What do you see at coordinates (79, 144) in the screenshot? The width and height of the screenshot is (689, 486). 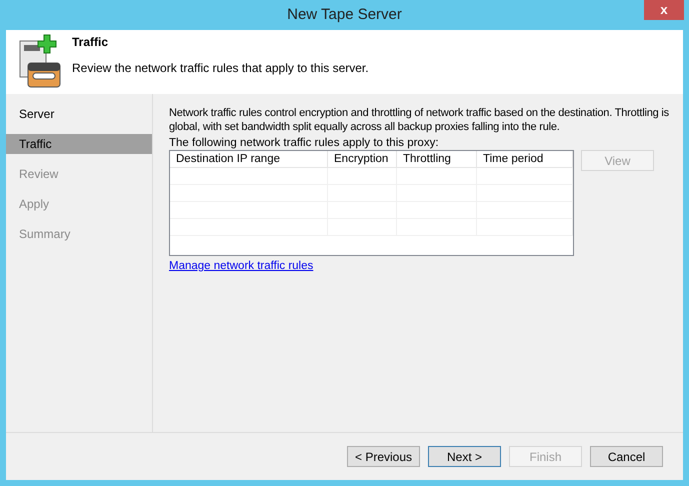 I see `step-item: Traffic` at bounding box center [79, 144].